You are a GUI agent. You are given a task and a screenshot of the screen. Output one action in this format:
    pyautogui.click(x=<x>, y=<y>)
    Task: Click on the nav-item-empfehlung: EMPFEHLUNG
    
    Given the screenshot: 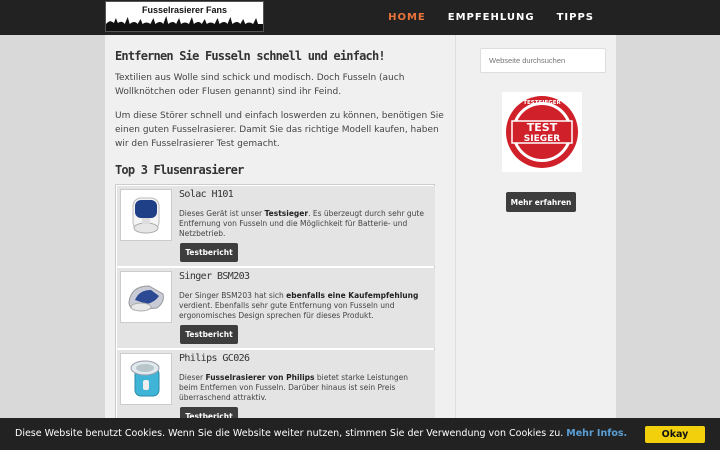 What is the action you would take?
    pyautogui.click(x=491, y=17)
    